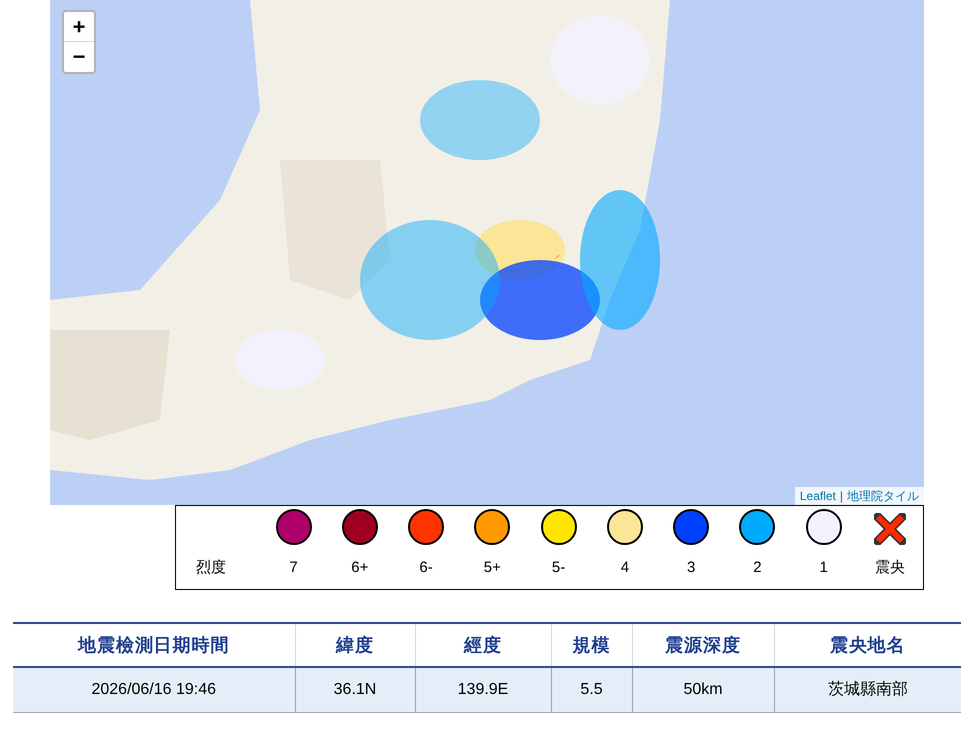  What do you see at coordinates (867, 645) in the screenshot?
I see `column-header: 震央地名` at bounding box center [867, 645].